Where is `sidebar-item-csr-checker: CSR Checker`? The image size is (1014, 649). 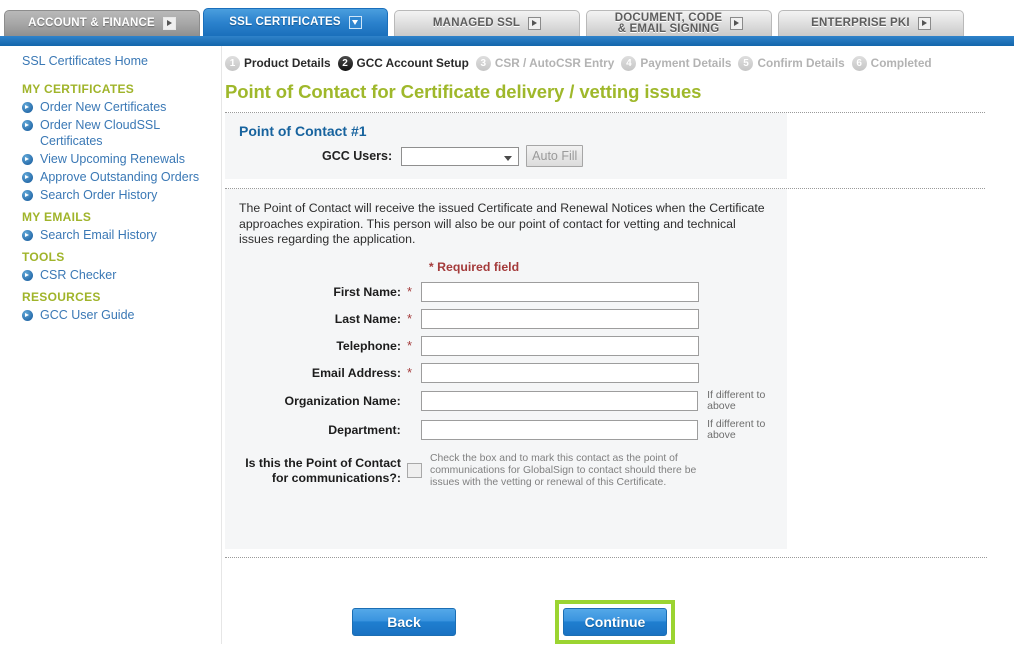 sidebar-item-csr-checker: CSR Checker is located at coordinates (110, 275).